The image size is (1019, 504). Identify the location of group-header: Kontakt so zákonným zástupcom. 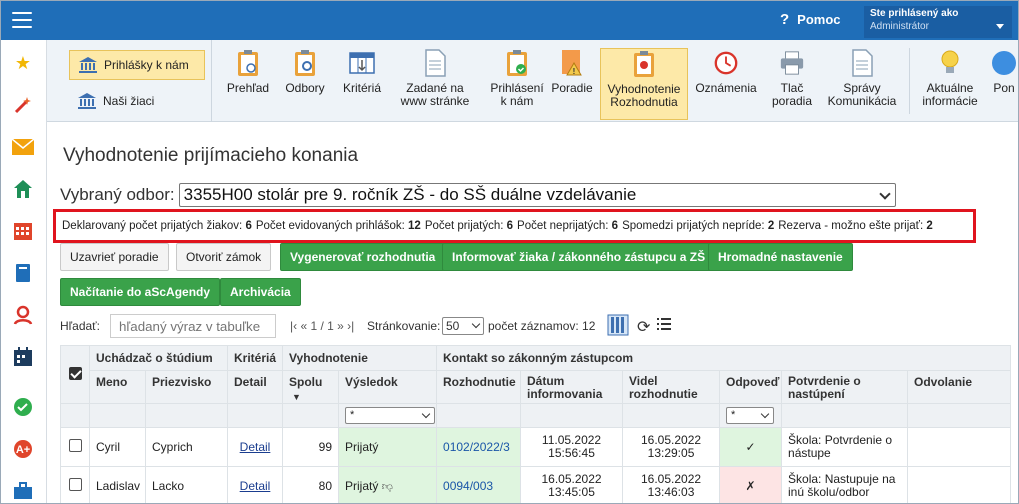
(724, 358).